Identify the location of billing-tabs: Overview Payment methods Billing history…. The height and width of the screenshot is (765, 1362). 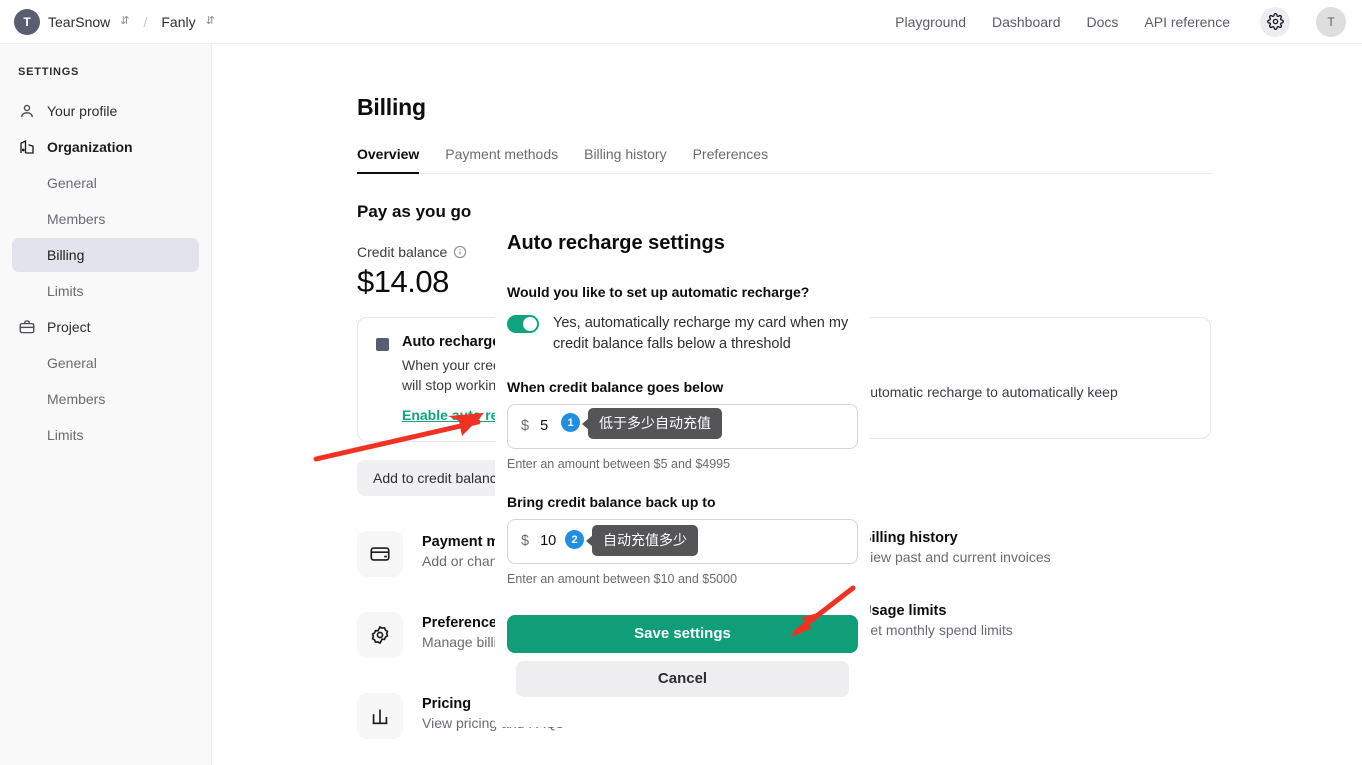
(784, 160).